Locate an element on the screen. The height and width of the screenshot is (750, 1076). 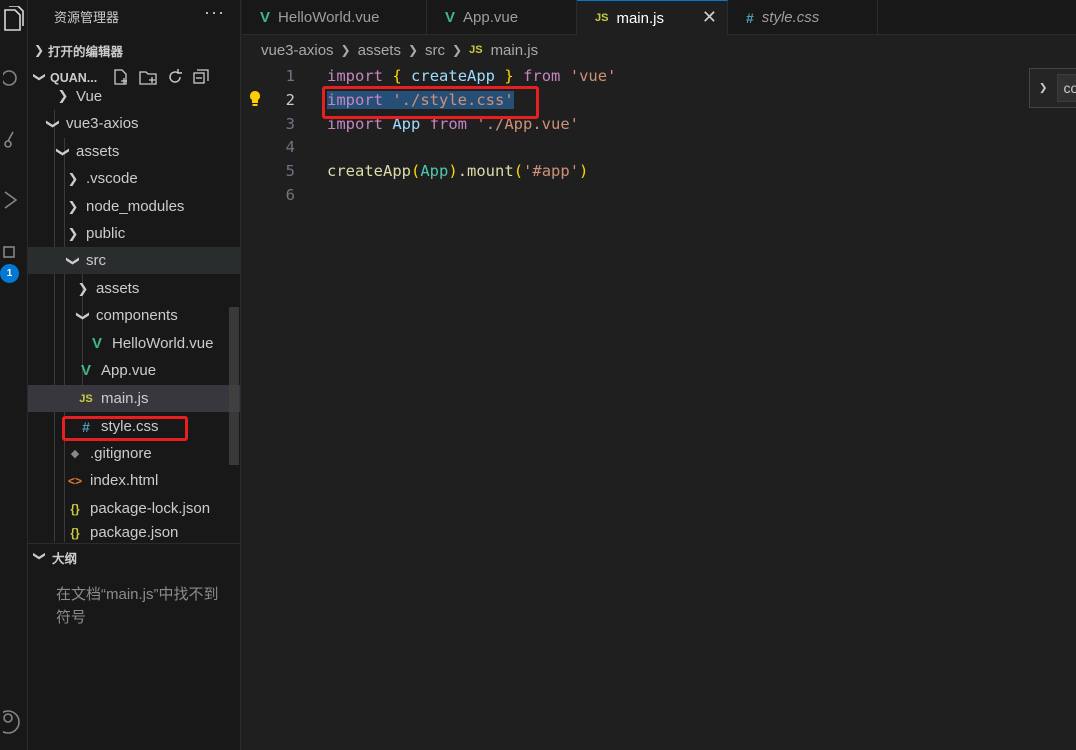
tree-label: main.js is located at coordinates (125, 398).